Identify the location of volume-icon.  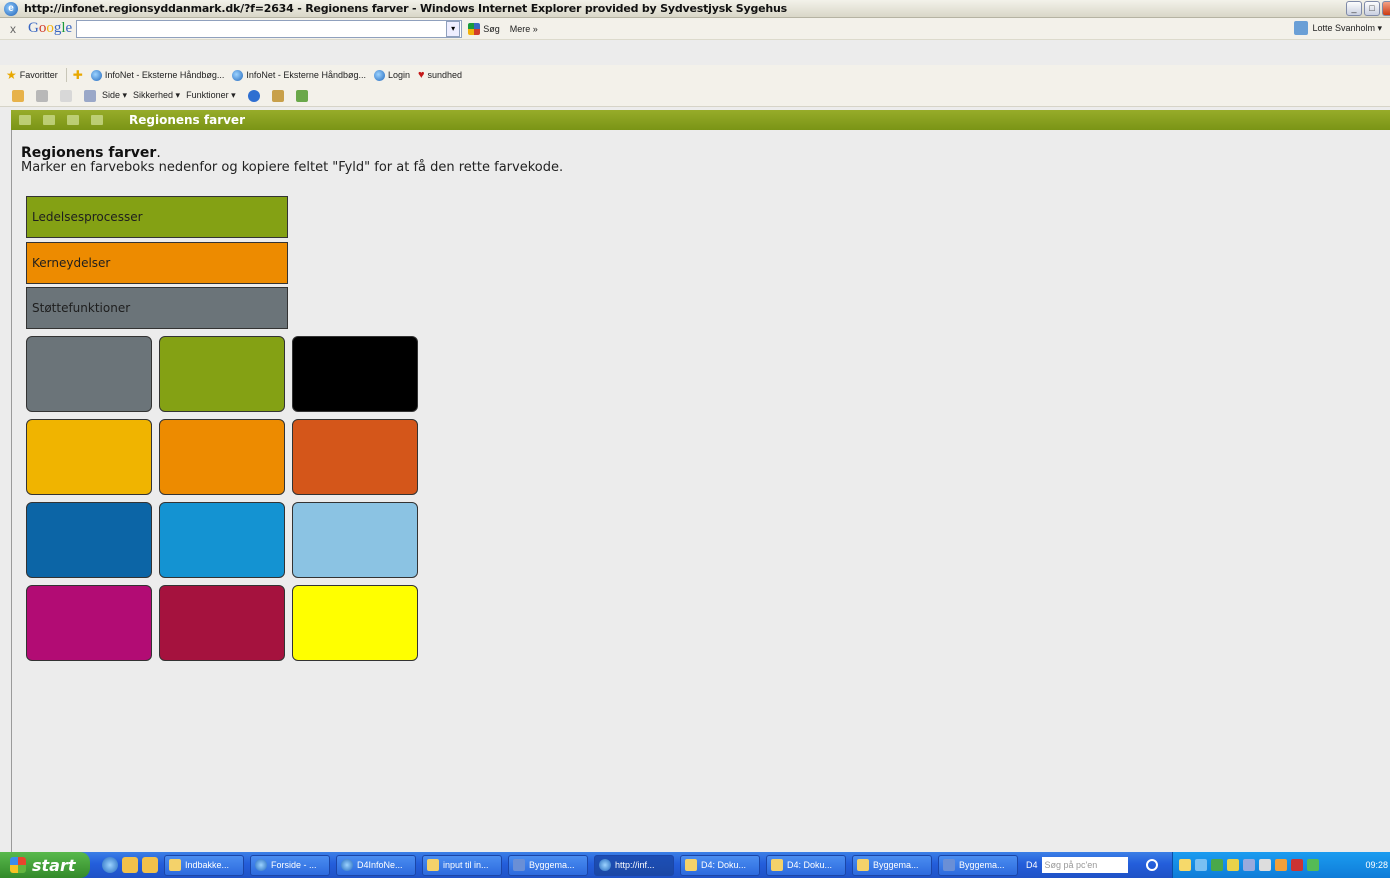
(1265, 865).